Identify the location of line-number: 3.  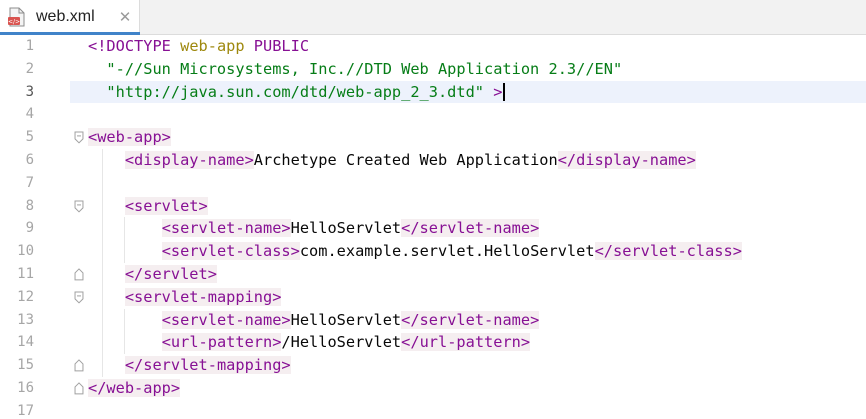
(29, 91).